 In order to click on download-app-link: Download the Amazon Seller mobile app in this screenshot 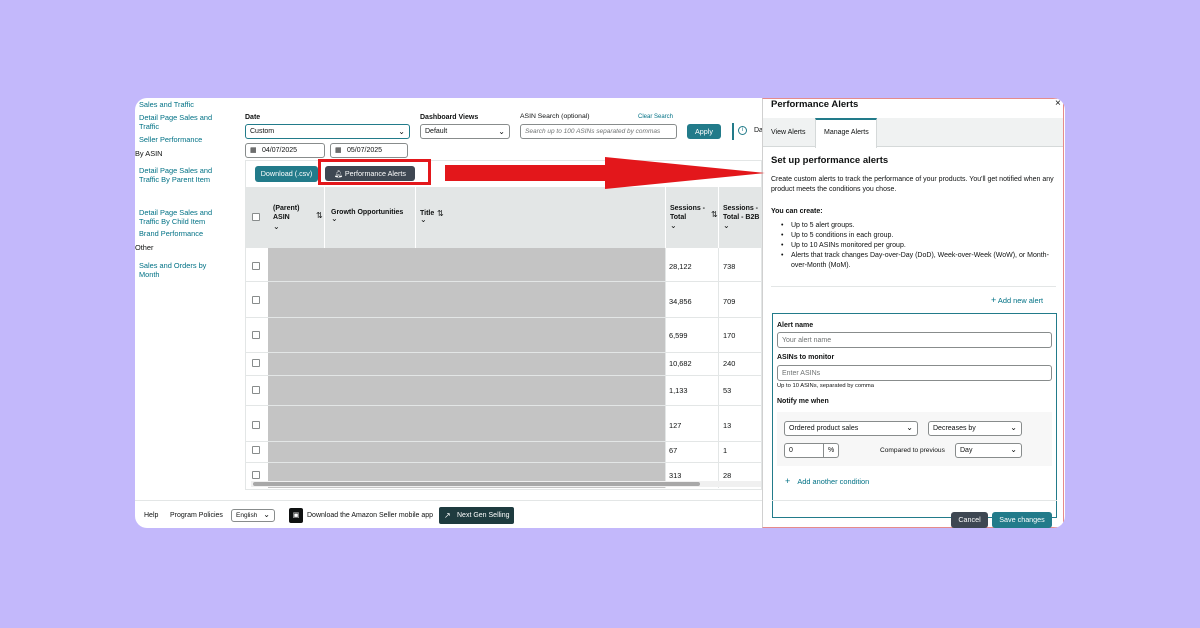, I will do `click(370, 515)`.